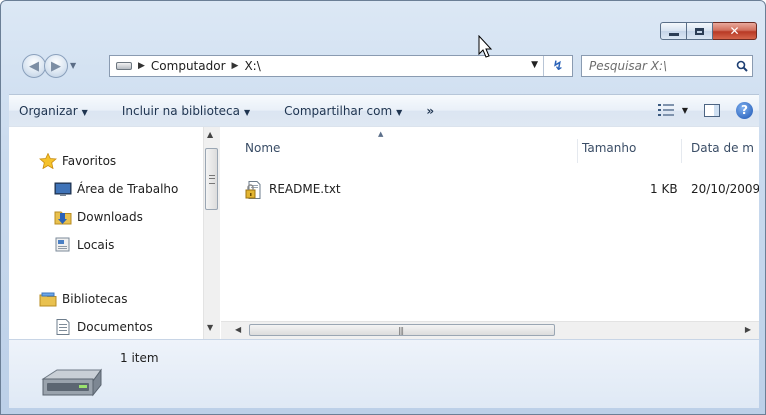 The width and height of the screenshot is (766, 415). What do you see at coordinates (63, 189) in the screenshot?
I see `desktop-icon` at bounding box center [63, 189].